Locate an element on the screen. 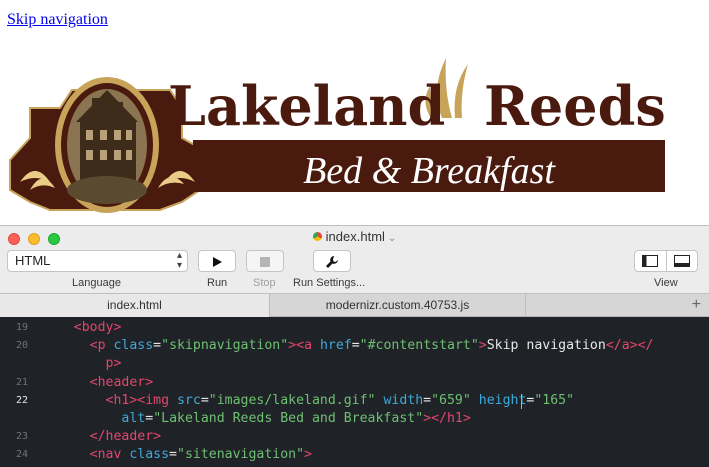  code-token: <nav is located at coordinates (86, 455).